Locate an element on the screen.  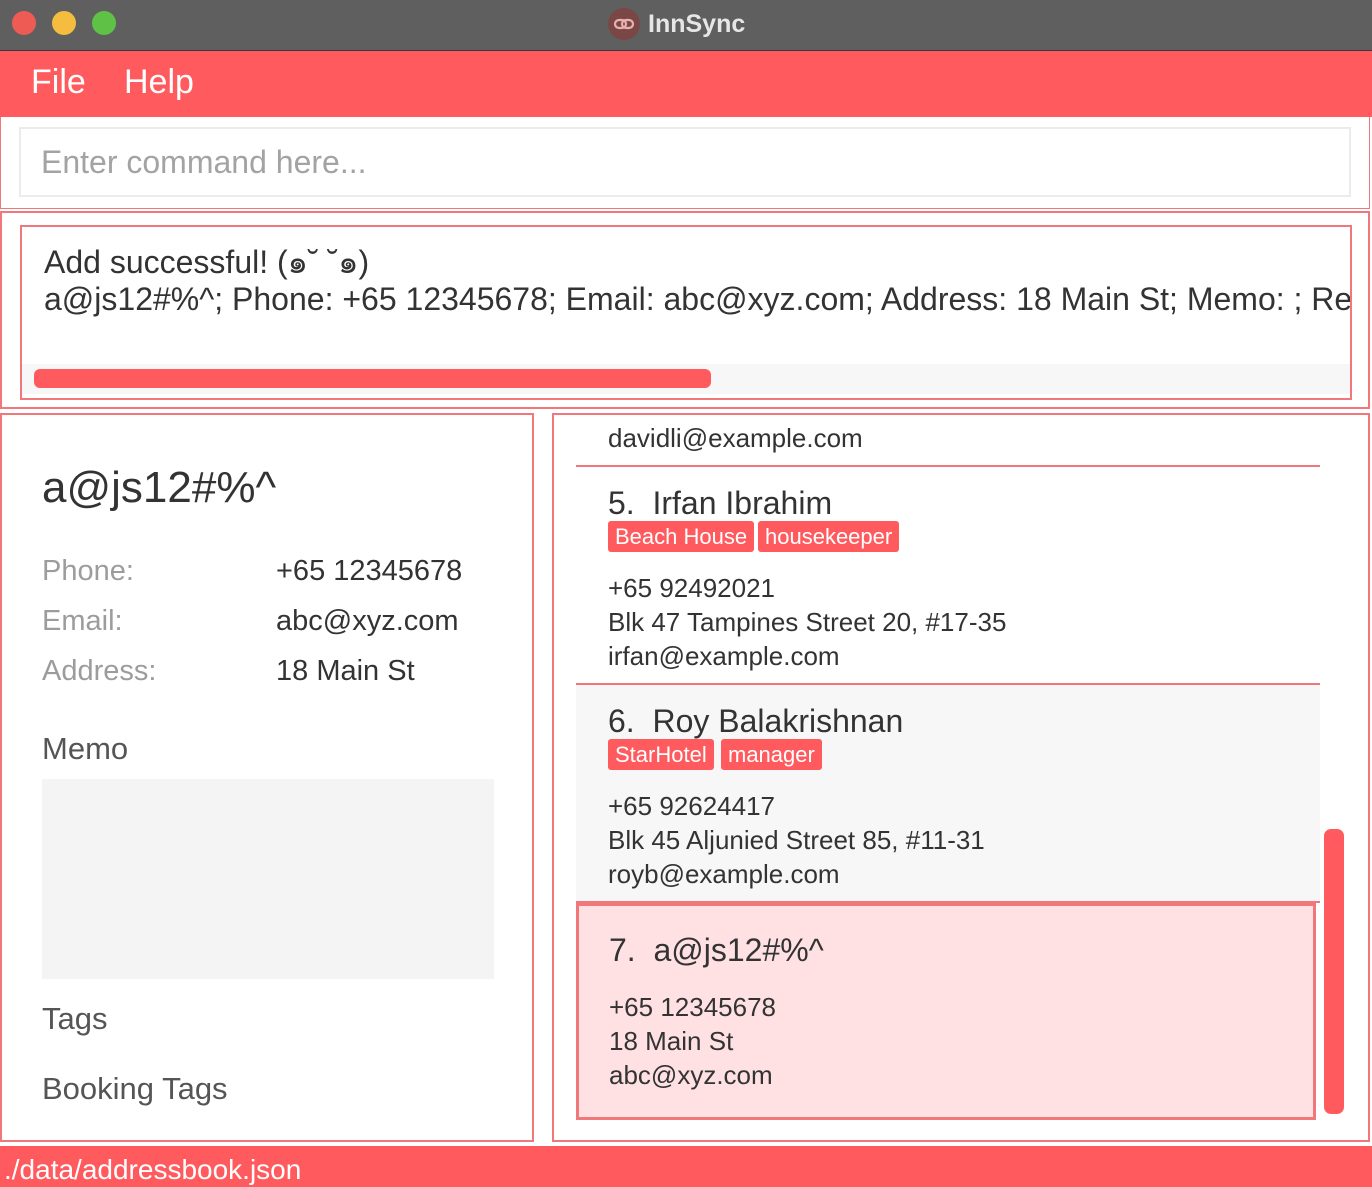
person-address: Blk 45 Aljunied Street 85, #11-31 is located at coordinates (796, 840).